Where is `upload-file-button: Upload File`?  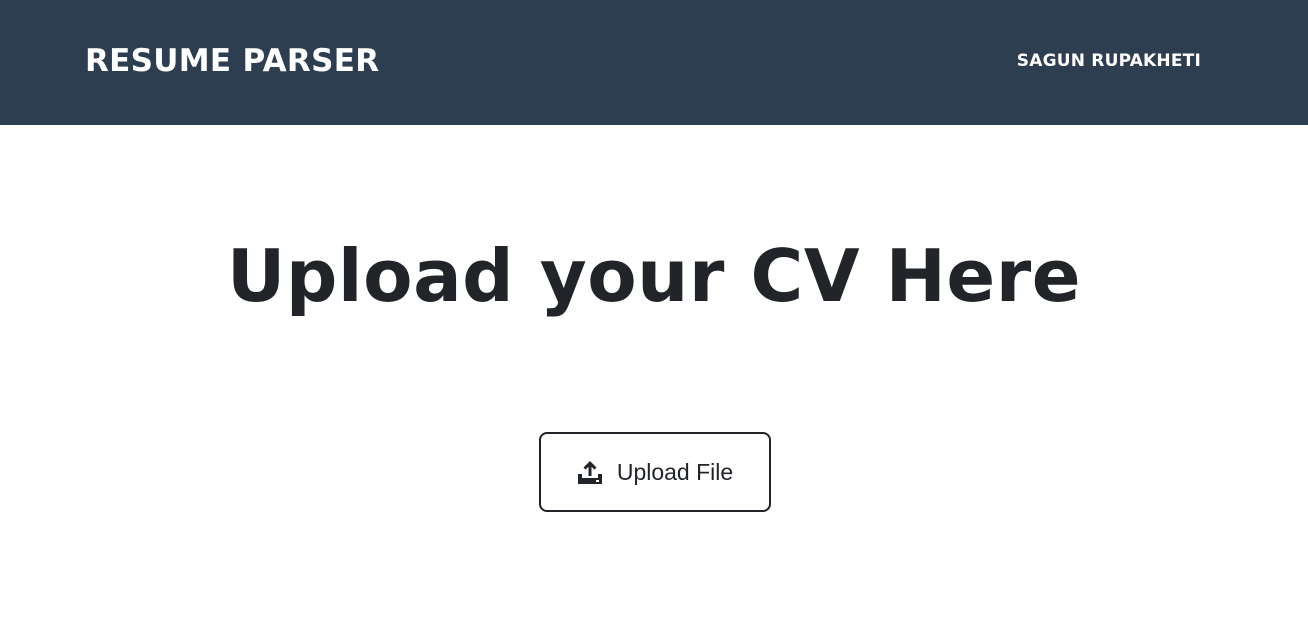
upload-file-button: Upload File is located at coordinates (655, 472).